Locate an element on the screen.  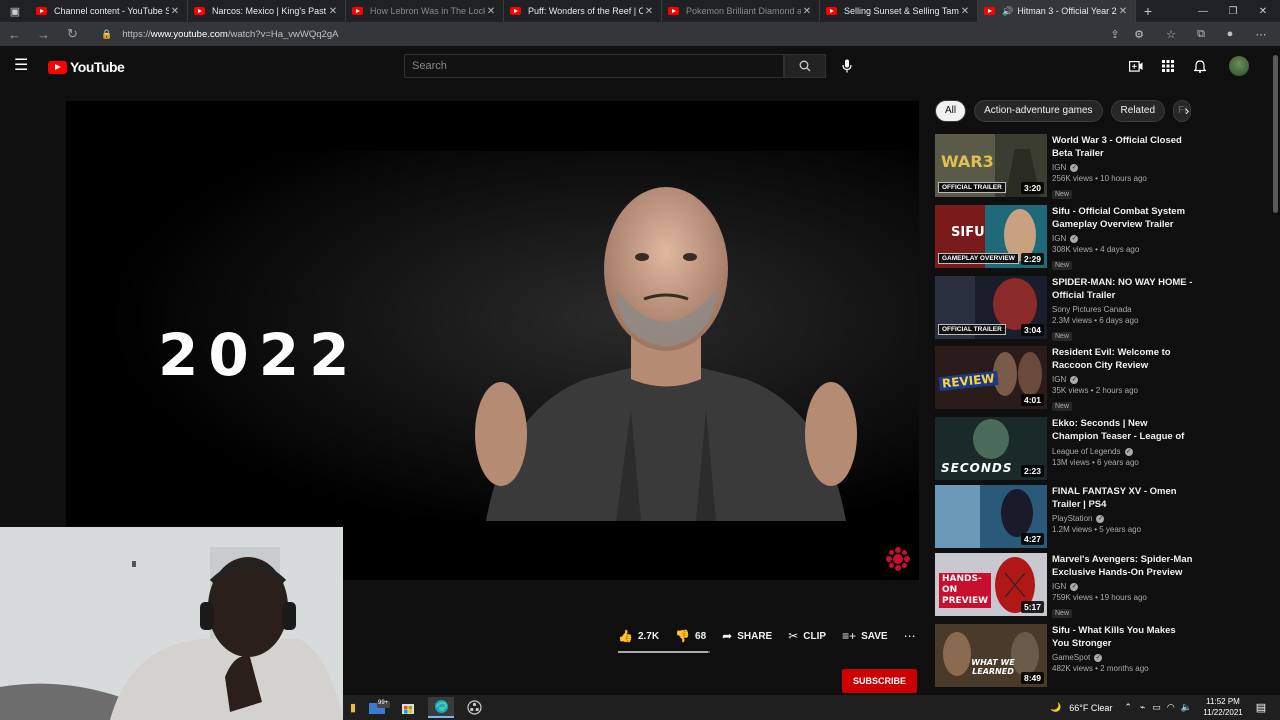
video-thumbnail: OFFICIAL TRAILER 3:04 is located at coordinates (991, 307).